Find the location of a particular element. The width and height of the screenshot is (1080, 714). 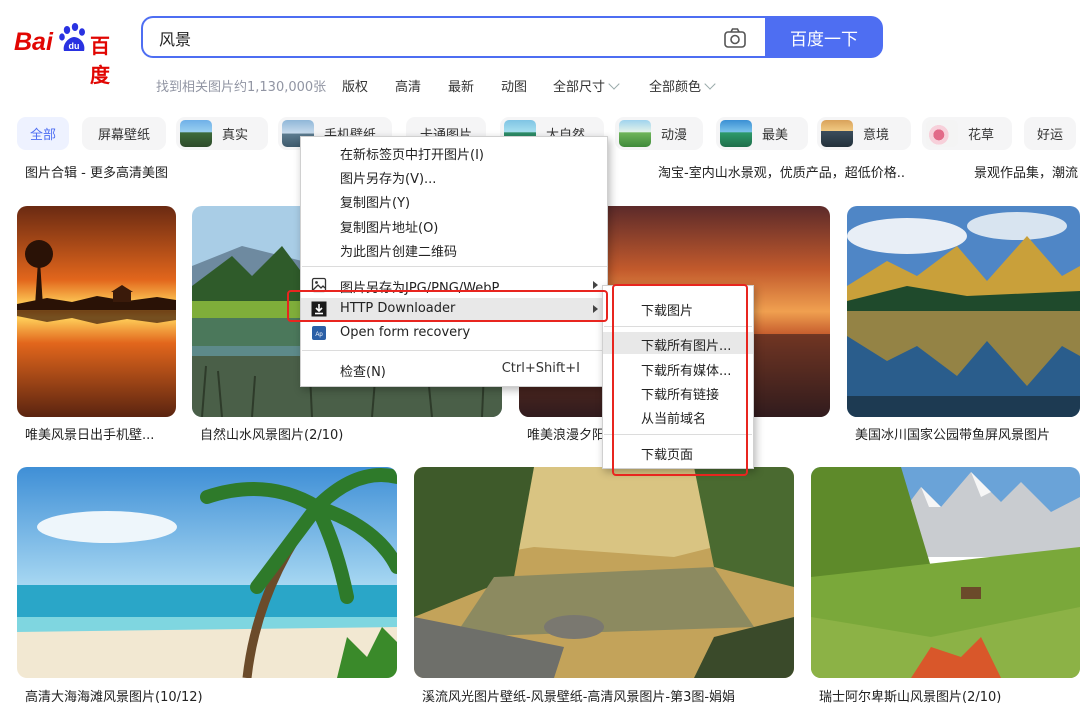

tag-label: 屏幕壁纸 is located at coordinates (123, 135).